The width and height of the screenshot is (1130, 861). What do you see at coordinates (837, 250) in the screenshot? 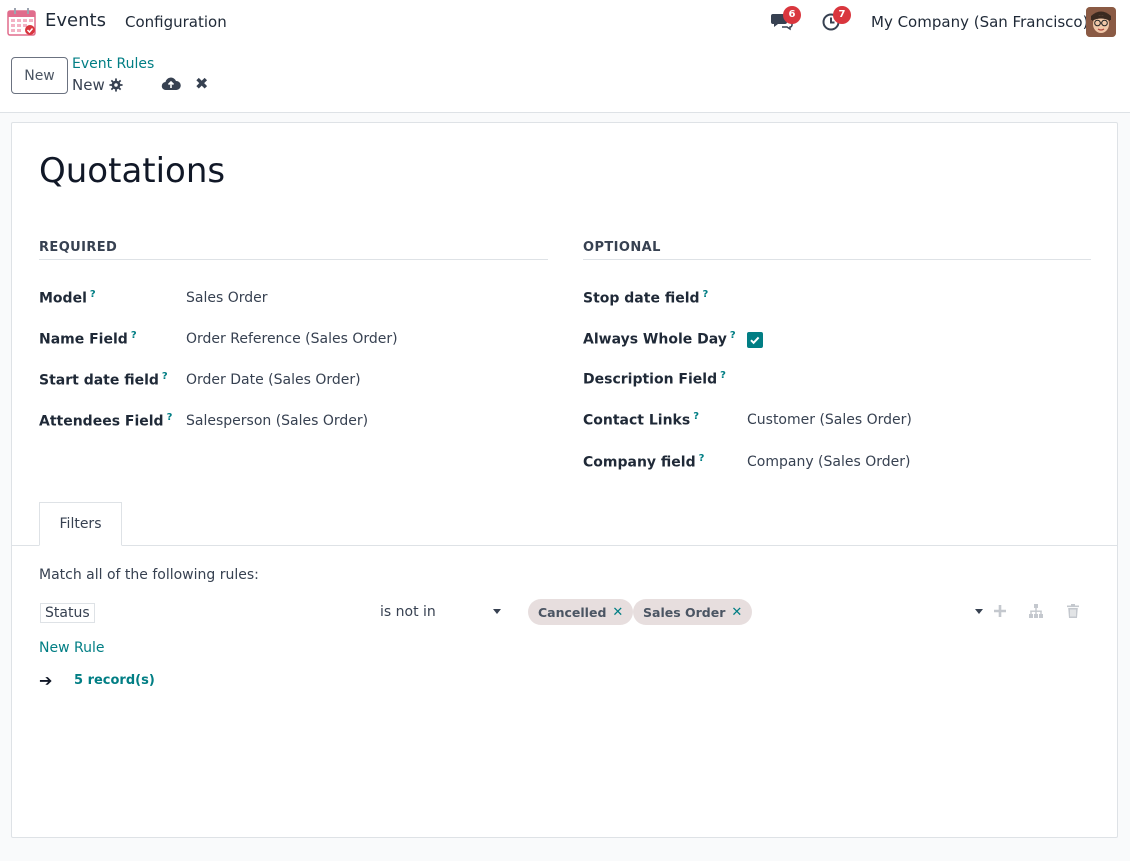
I see `group-title-optional: OPTIONAL` at bounding box center [837, 250].